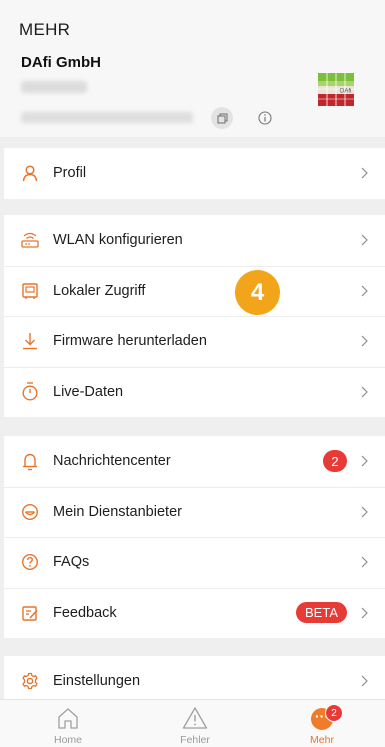 This screenshot has height=747, width=385. What do you see at coordinates (117, 511) in the screenshot?
I see `menu-item-label: Mein Dienstanbieter` at bounding box center [117, 511].